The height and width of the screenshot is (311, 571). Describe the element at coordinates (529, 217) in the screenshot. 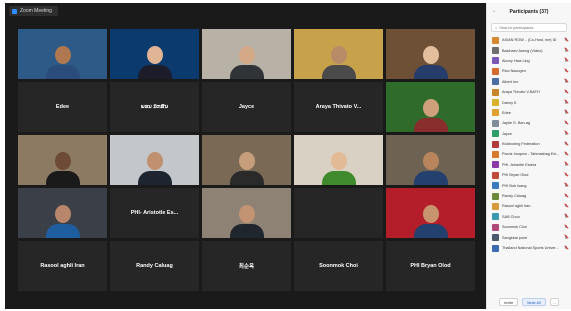

I see `participant-row: SAB Choo` at that location.